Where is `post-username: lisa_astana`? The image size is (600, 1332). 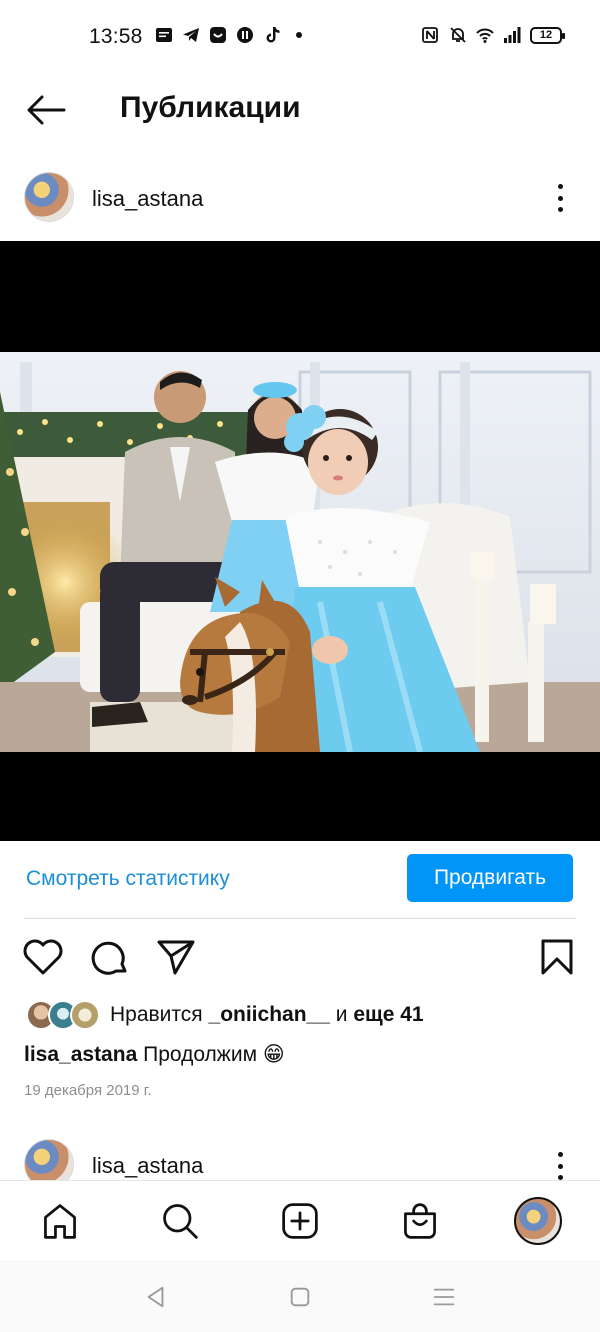 post-username: lisa_astana is located at coordinates (147, 199).